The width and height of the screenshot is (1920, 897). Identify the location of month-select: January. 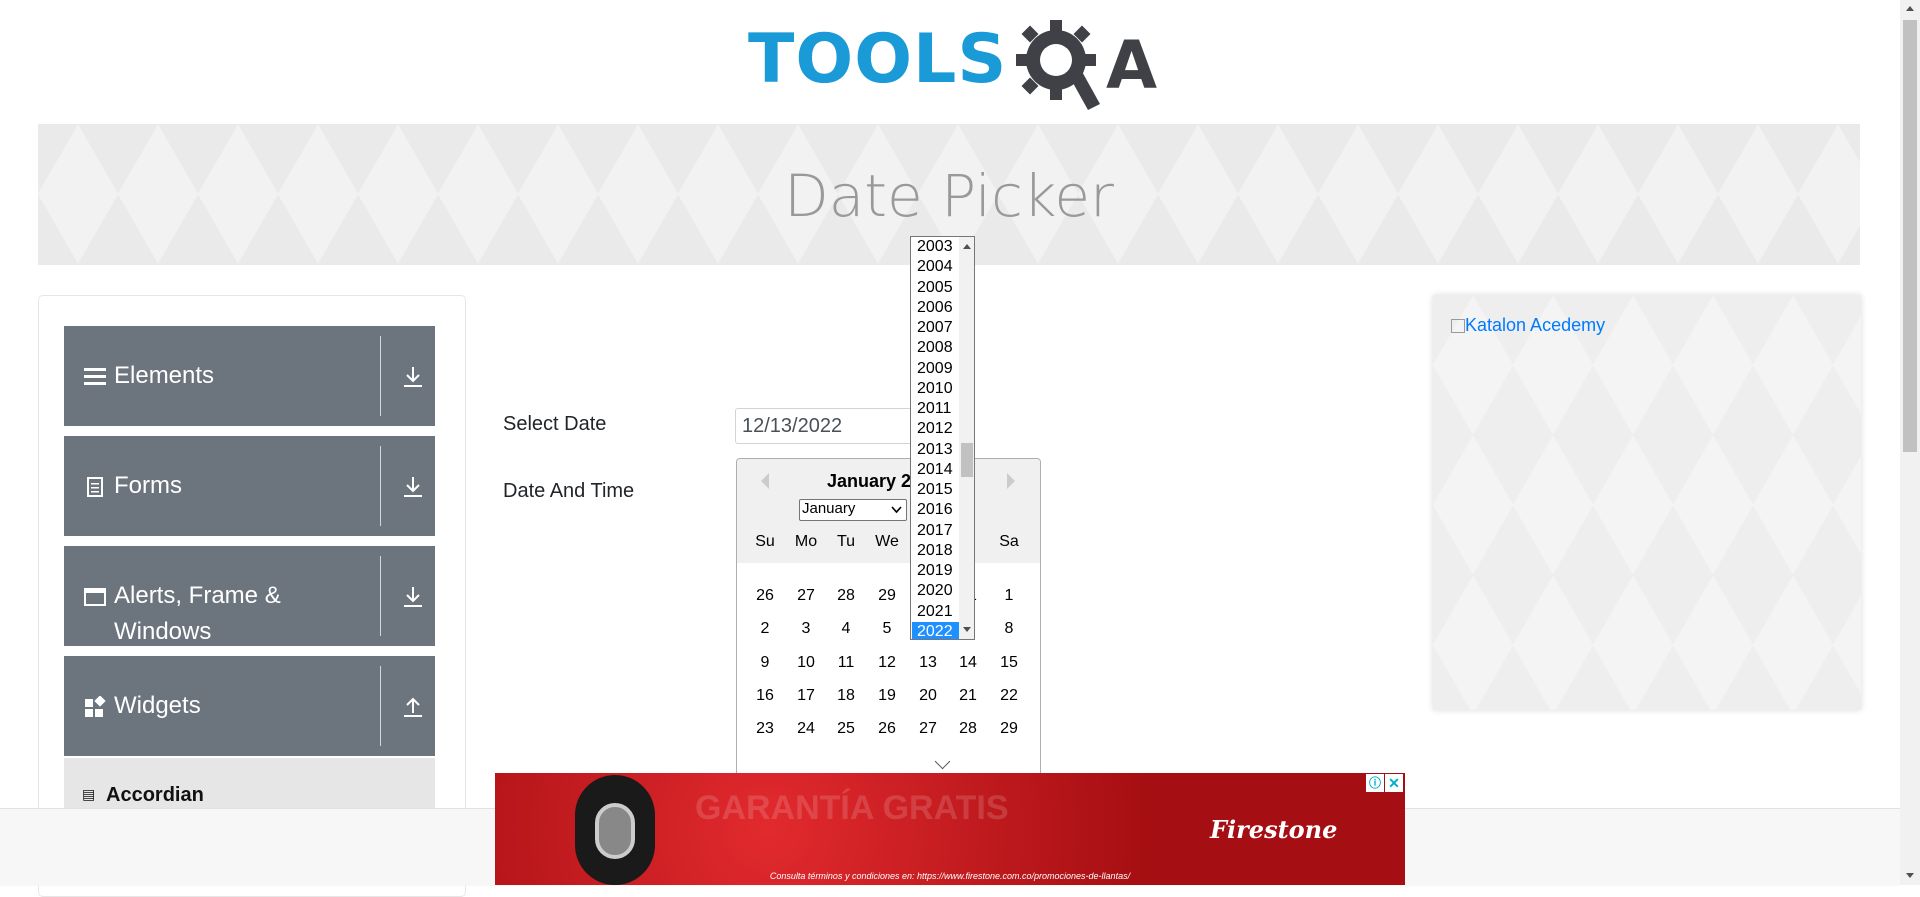
(853, 510).